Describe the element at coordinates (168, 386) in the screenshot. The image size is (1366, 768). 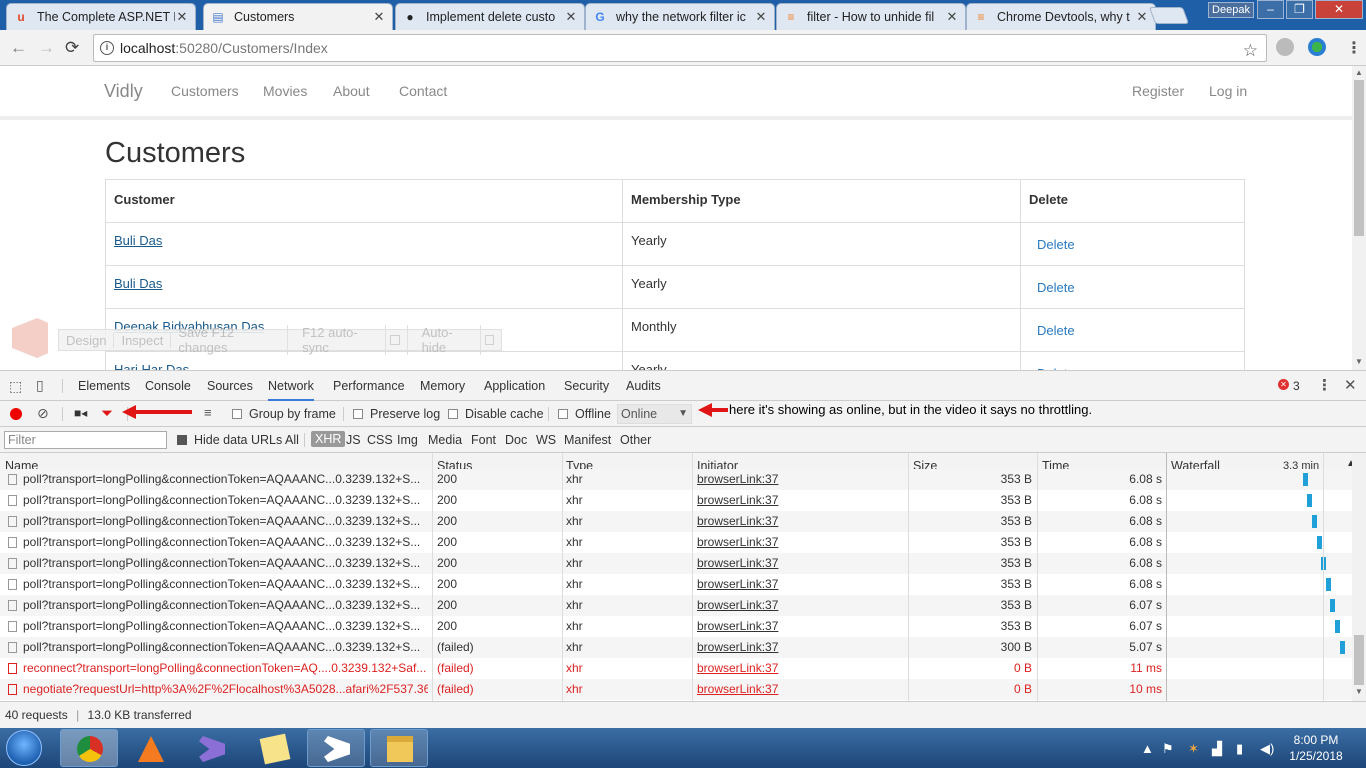
I see `tab-console: Console` at that location.